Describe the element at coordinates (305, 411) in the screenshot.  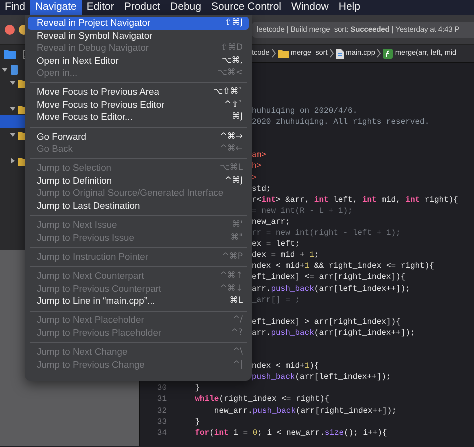
I see `code-line: new_arr.push_back(arr[right_index++]);` at that location.